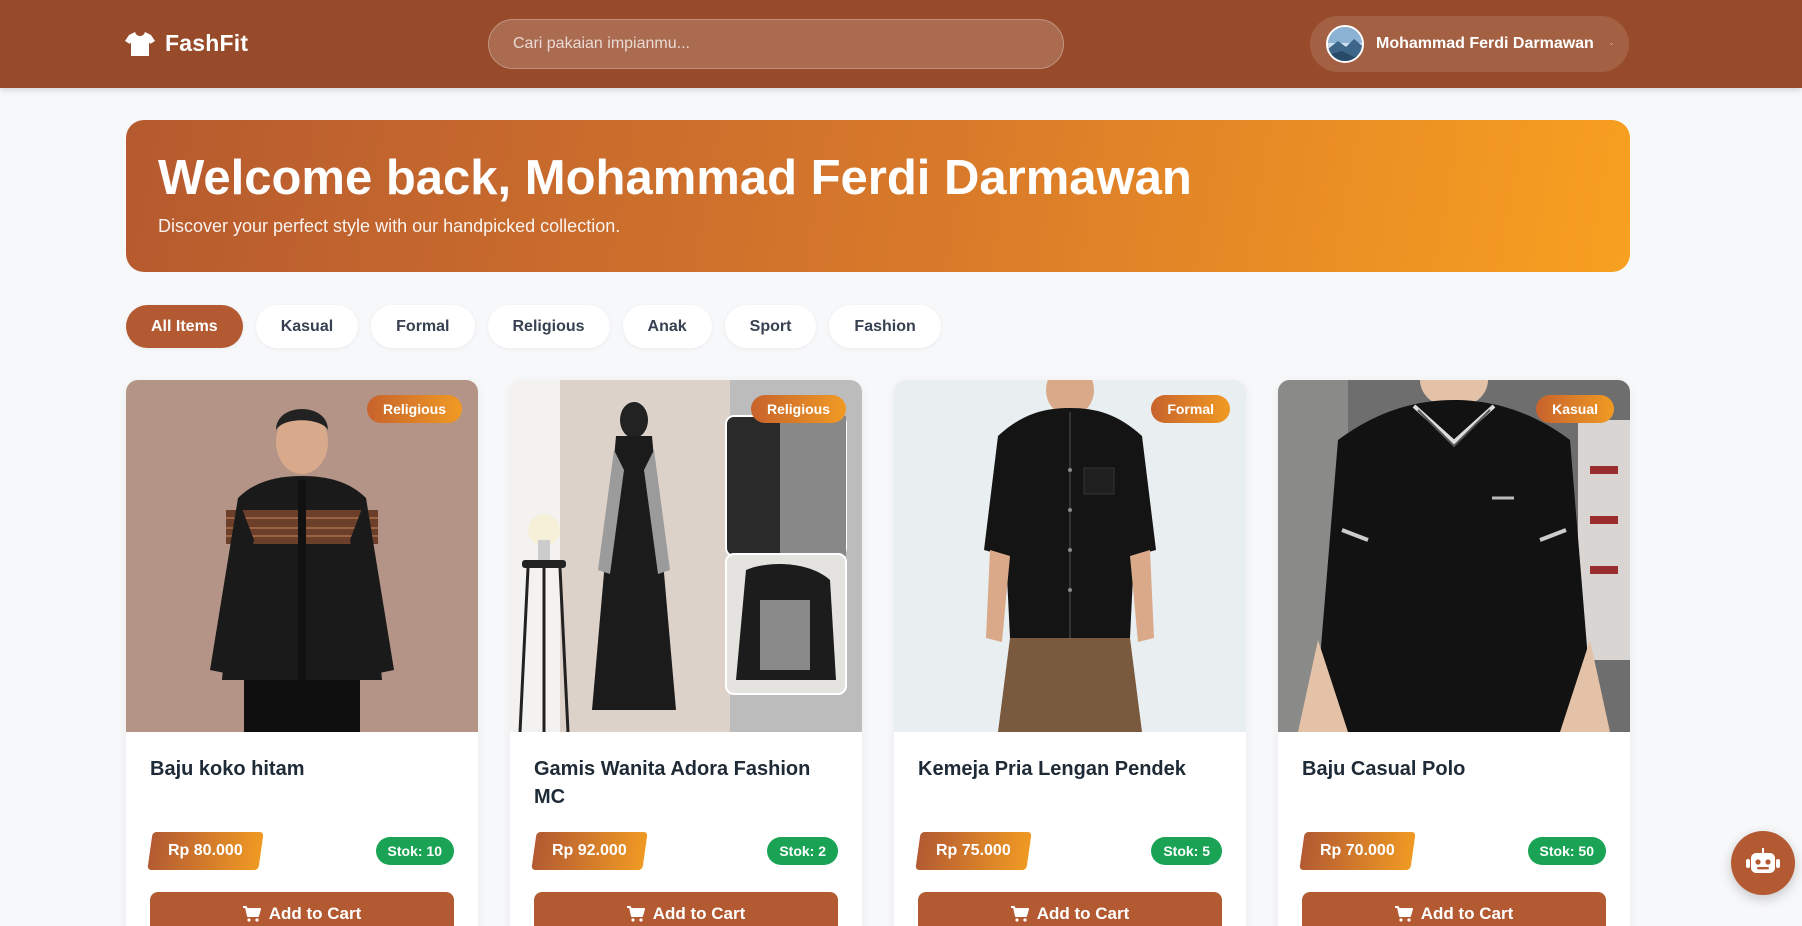 Image resolution: width=1802 pixels, height=926 pixels. I want to click on price-value: Rp 70.000, so click(1357, 850).